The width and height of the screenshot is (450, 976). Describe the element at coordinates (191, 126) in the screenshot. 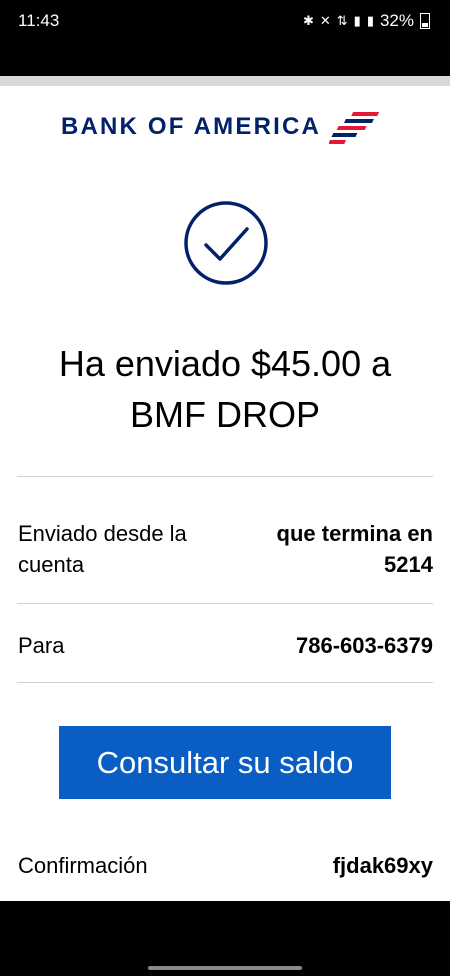

I see `logo-text: BANK OF AMERICA` at that location.